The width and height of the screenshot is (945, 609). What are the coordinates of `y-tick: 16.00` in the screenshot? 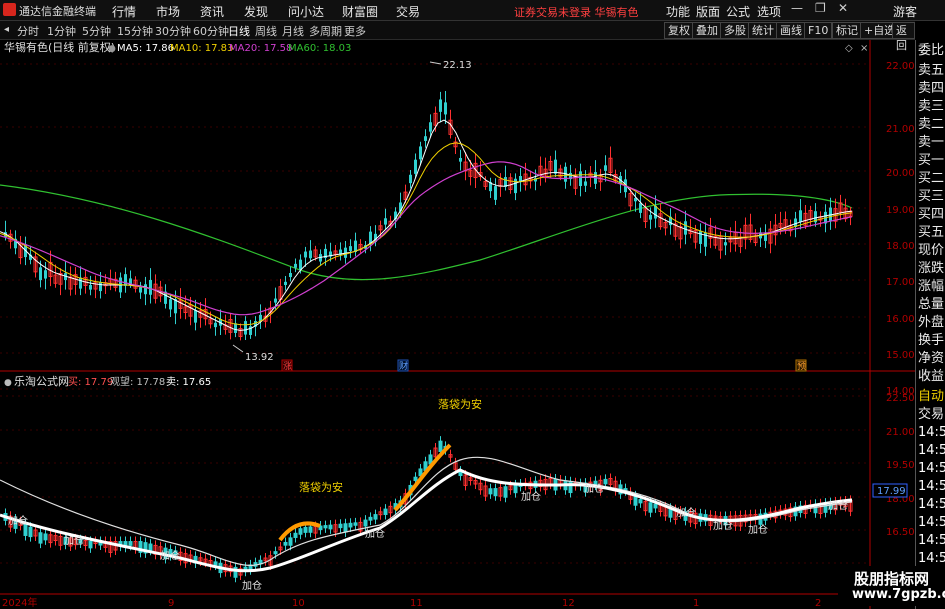 It's located at (900, 319).